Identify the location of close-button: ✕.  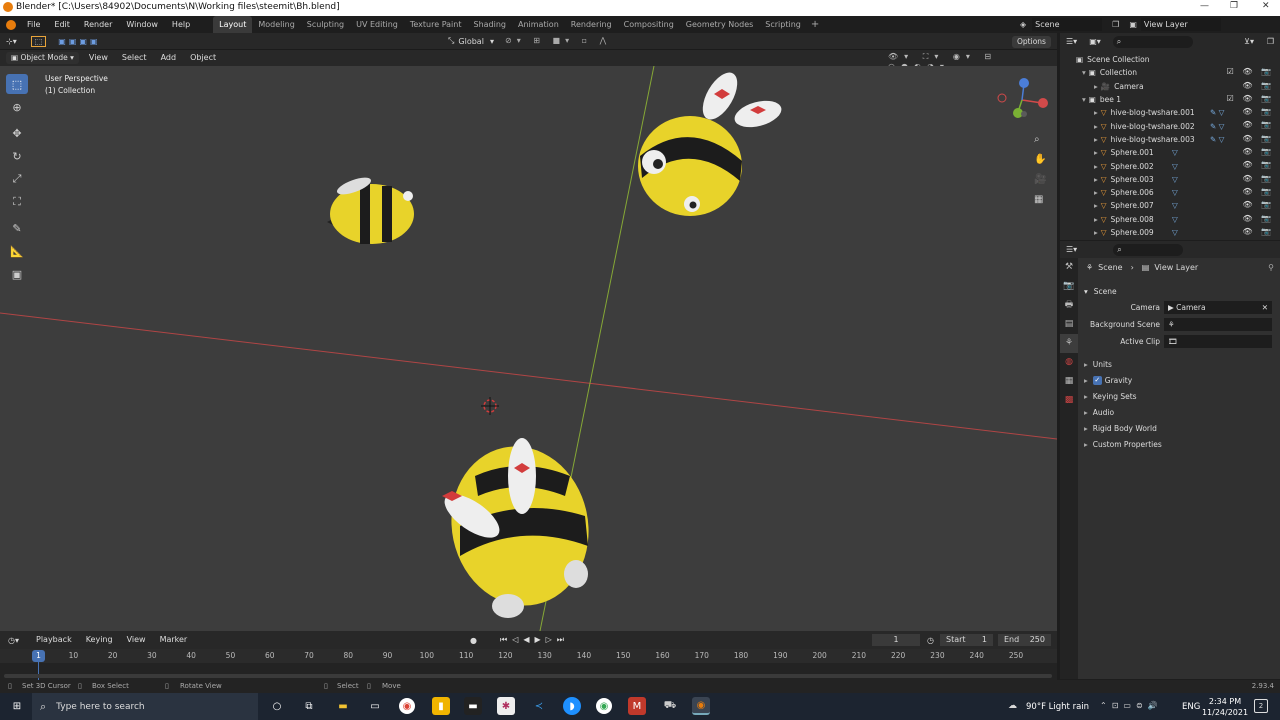
(1266, 6).